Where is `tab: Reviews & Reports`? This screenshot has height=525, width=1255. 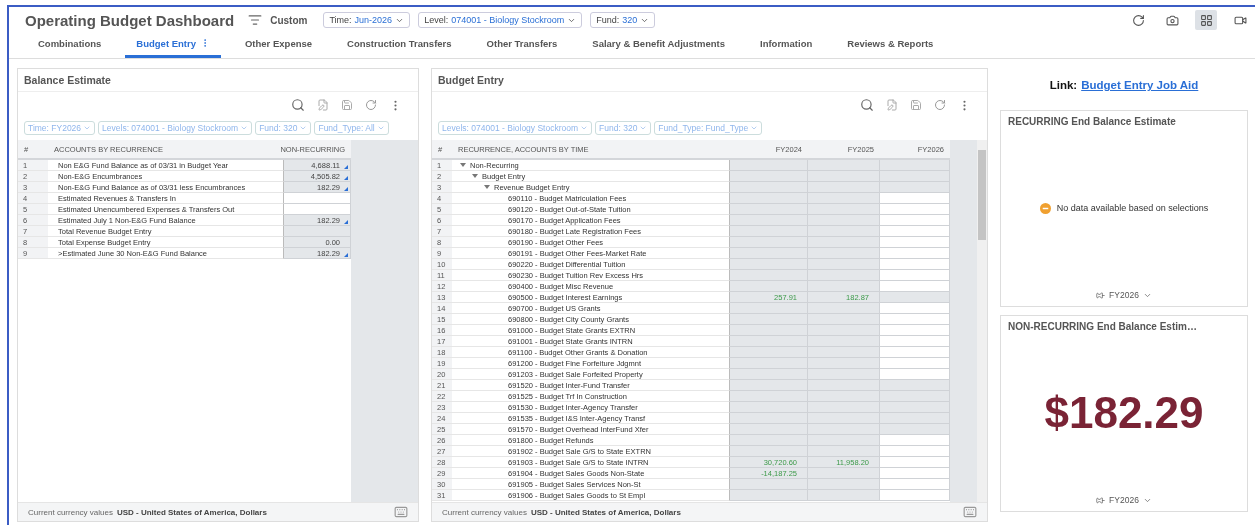 tab: Reviews & Reports is located at coordinates (890, 44).